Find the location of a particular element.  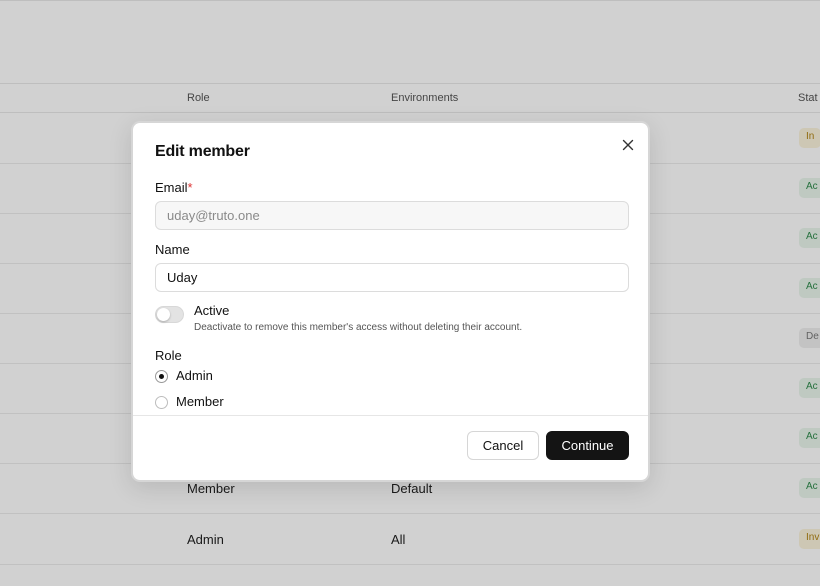

name-label: Name is located at coordinates (172, 249).